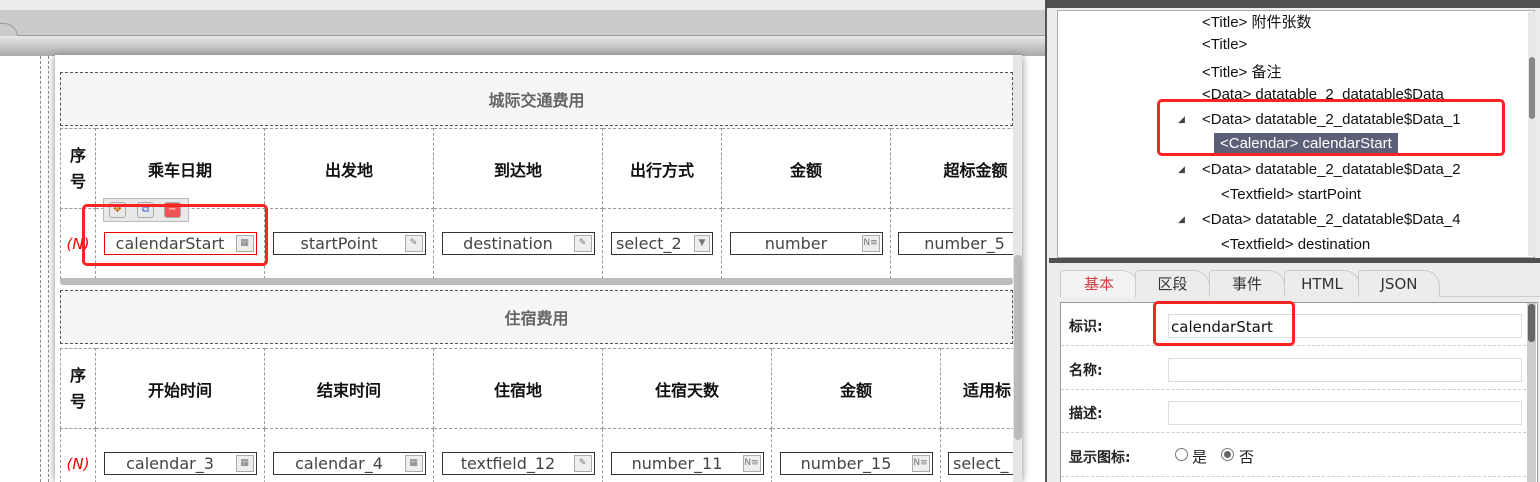 Image resolution: width=1540 pixels, height=482 pixels. Describe the element at coordinates (1200, 457) in the screenshot. I see `yes-label: 是` at that location.